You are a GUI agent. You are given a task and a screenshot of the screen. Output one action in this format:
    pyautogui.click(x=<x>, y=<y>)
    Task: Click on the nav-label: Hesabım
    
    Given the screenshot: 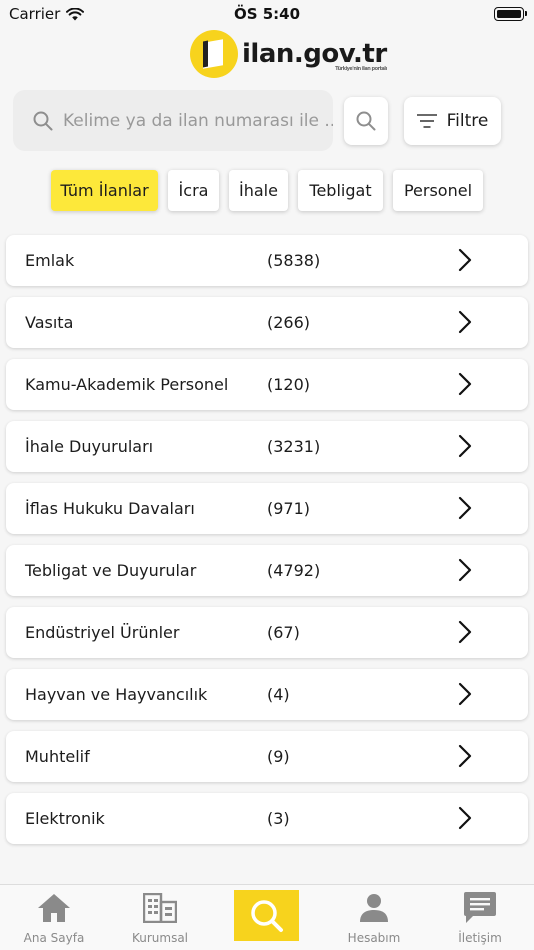 What is the action you would take?
    pyautogui.click(x=374, y=938)
    